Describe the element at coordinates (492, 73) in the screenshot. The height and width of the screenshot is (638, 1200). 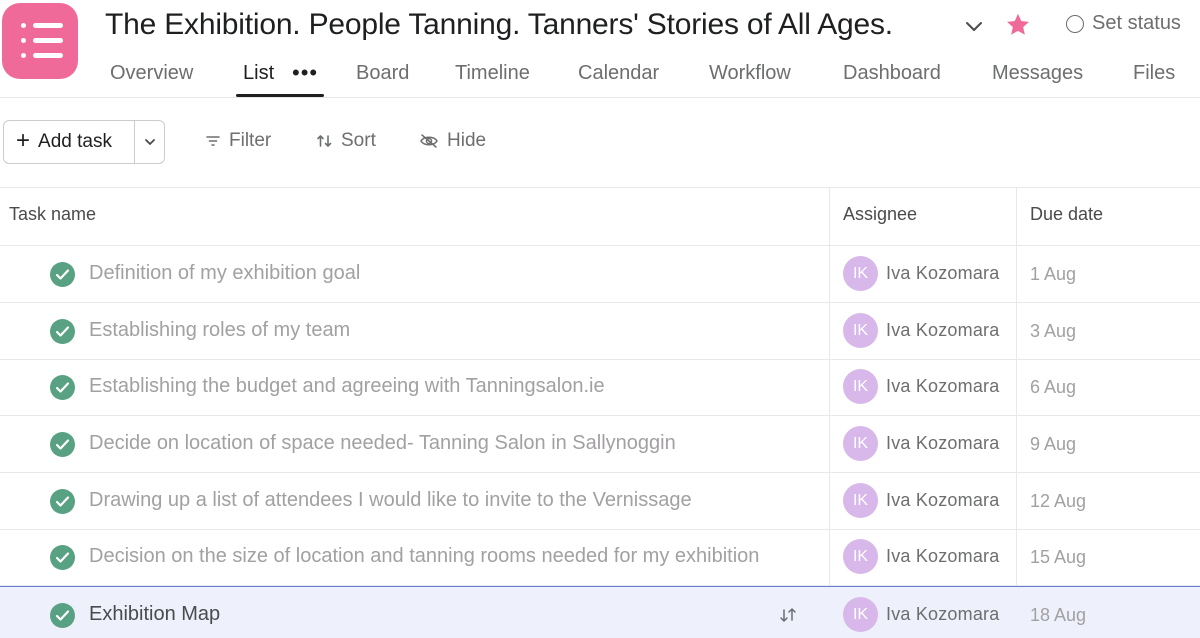
I see `tab-timeline: Timeline` at that location.